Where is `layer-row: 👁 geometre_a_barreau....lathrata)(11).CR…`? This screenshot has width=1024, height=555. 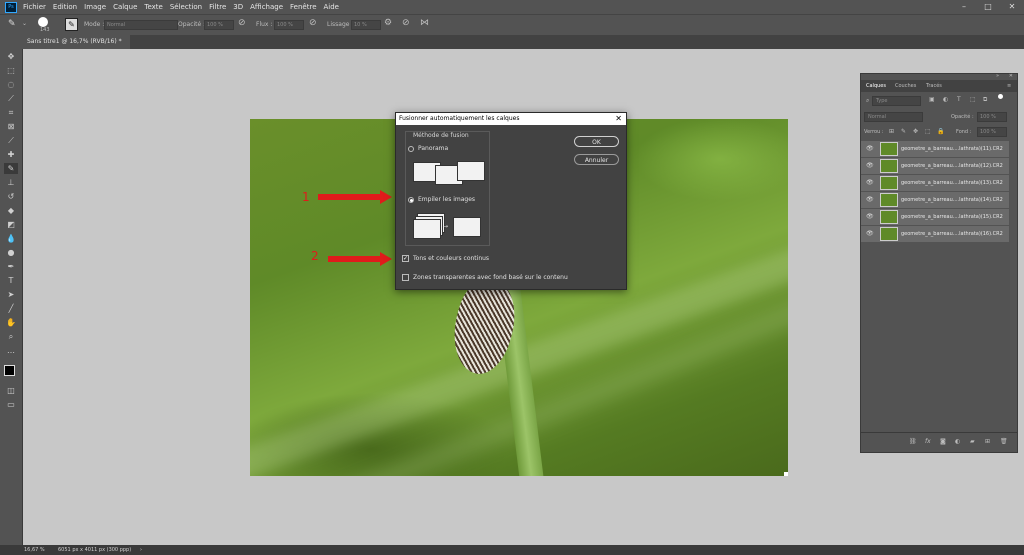 layer-row: 👁 geometre_a_barreau....lathrata)(11).CR… is located at coordinates (935, 149).